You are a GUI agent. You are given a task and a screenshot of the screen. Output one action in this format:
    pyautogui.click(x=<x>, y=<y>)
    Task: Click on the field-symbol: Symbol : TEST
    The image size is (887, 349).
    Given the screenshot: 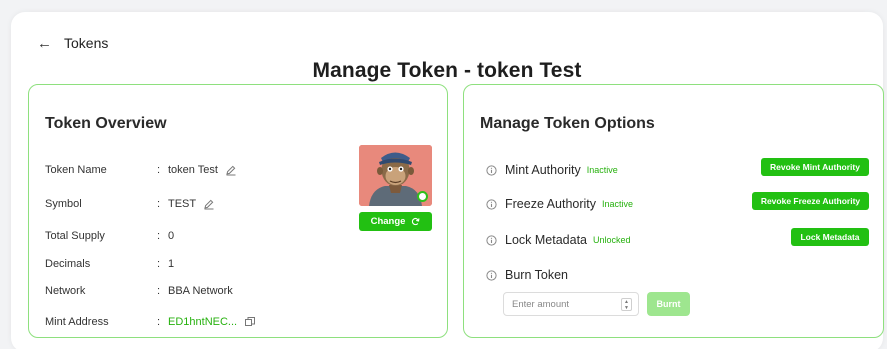 What is the action you would take?
    pyautogui.click(x=130, y=204)
    